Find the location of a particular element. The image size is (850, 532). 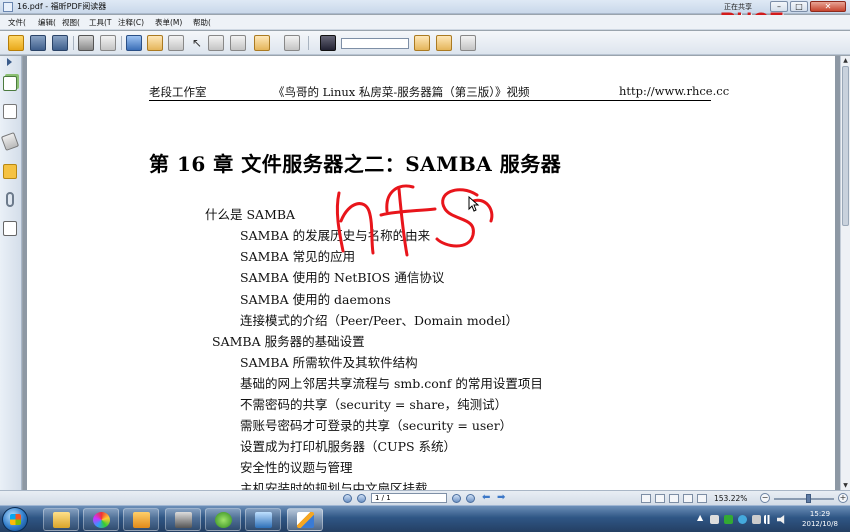

stamp-icon is located at coordinates (262, 43).